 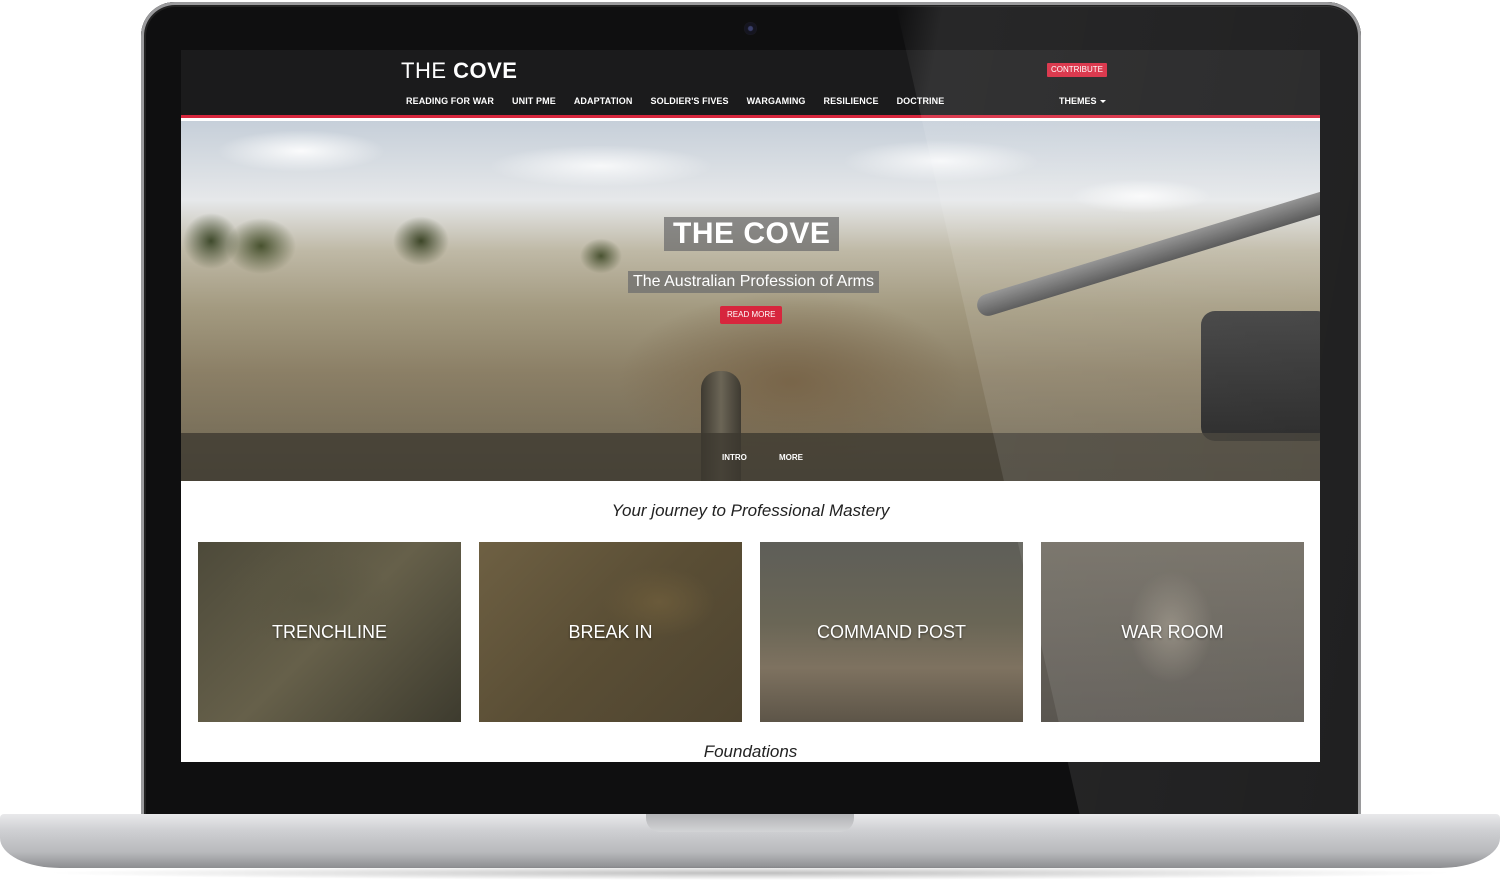 I want to click on nav-item-resilience: RESILIENCE, so click(x=851, y=101).